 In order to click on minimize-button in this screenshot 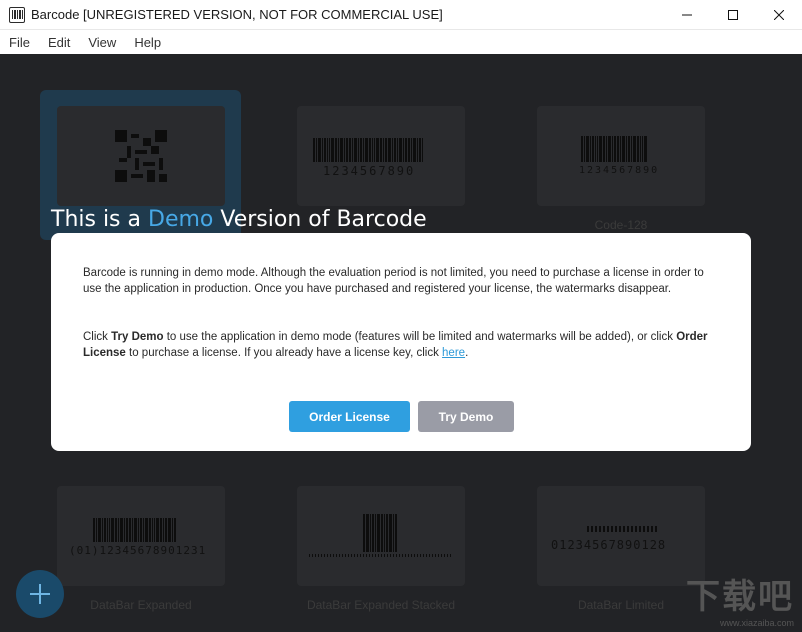, I will do `click(687, 15)`.